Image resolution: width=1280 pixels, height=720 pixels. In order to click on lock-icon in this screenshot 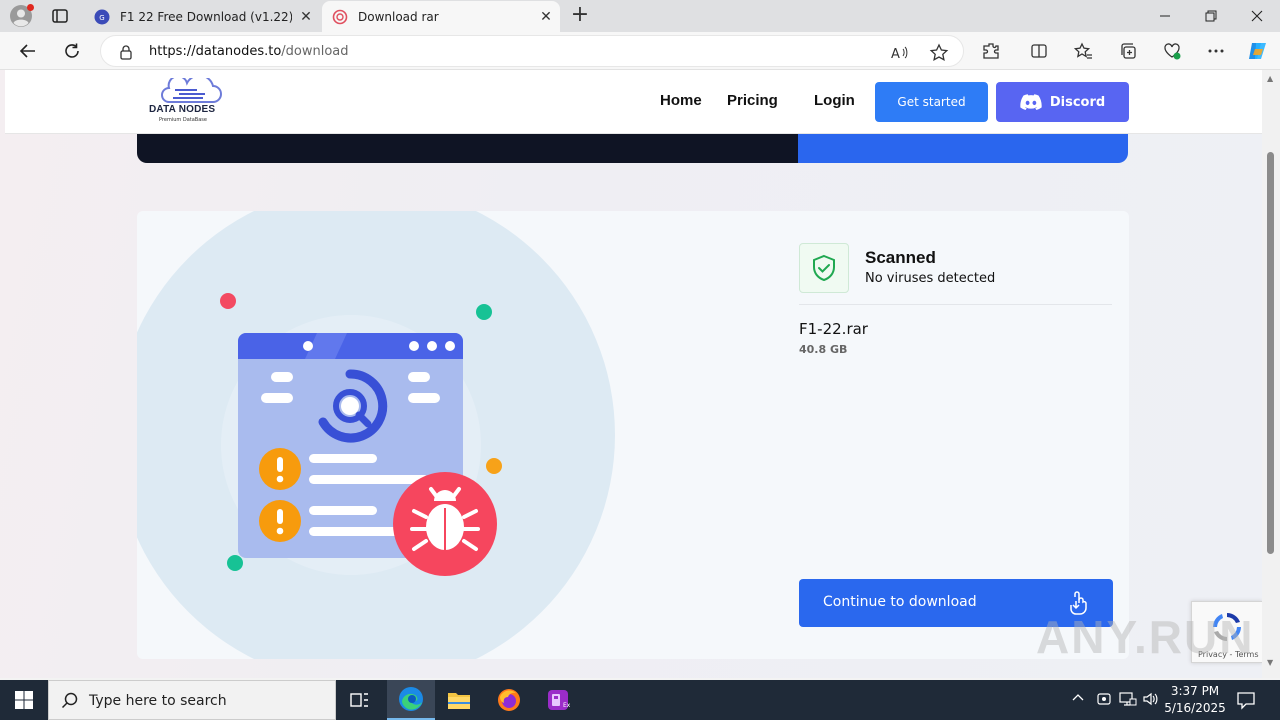, I will do `click(126, 54)`.